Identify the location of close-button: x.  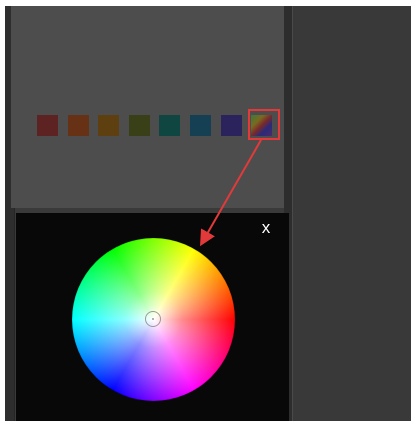
(266, 228).